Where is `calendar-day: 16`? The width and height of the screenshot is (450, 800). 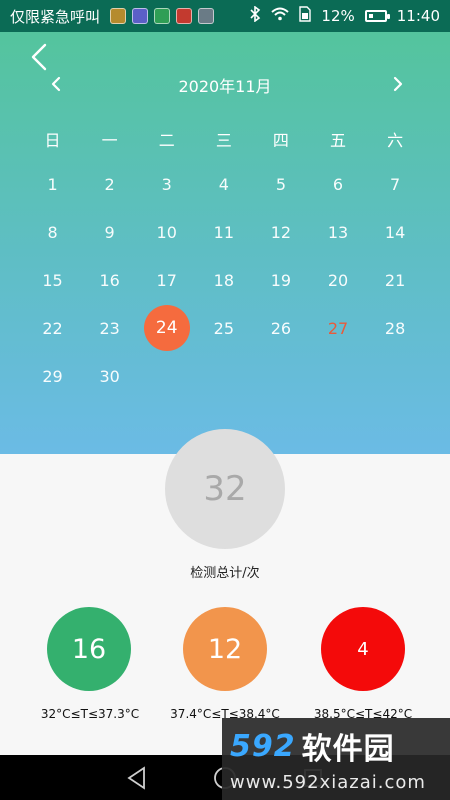 calendar-day: 16 is located at coordinates (109, 280).